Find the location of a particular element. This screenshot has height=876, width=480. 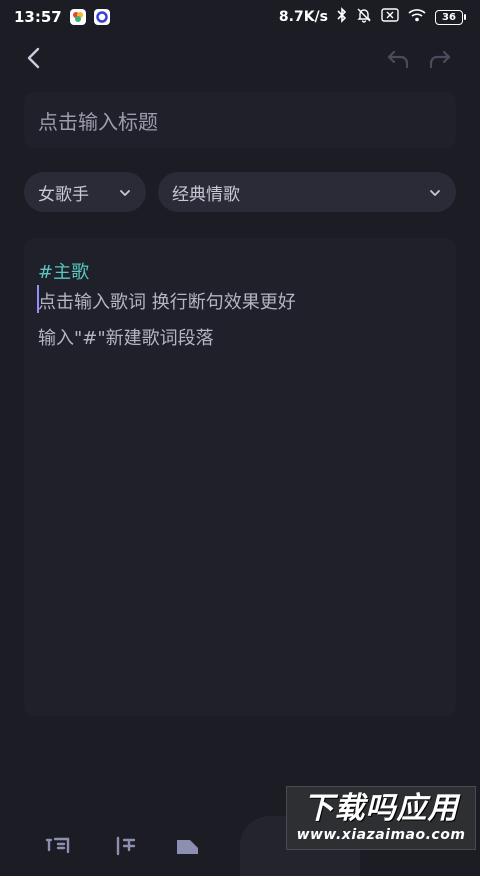

bell-muted-icon is located at coordinates (364, 17).